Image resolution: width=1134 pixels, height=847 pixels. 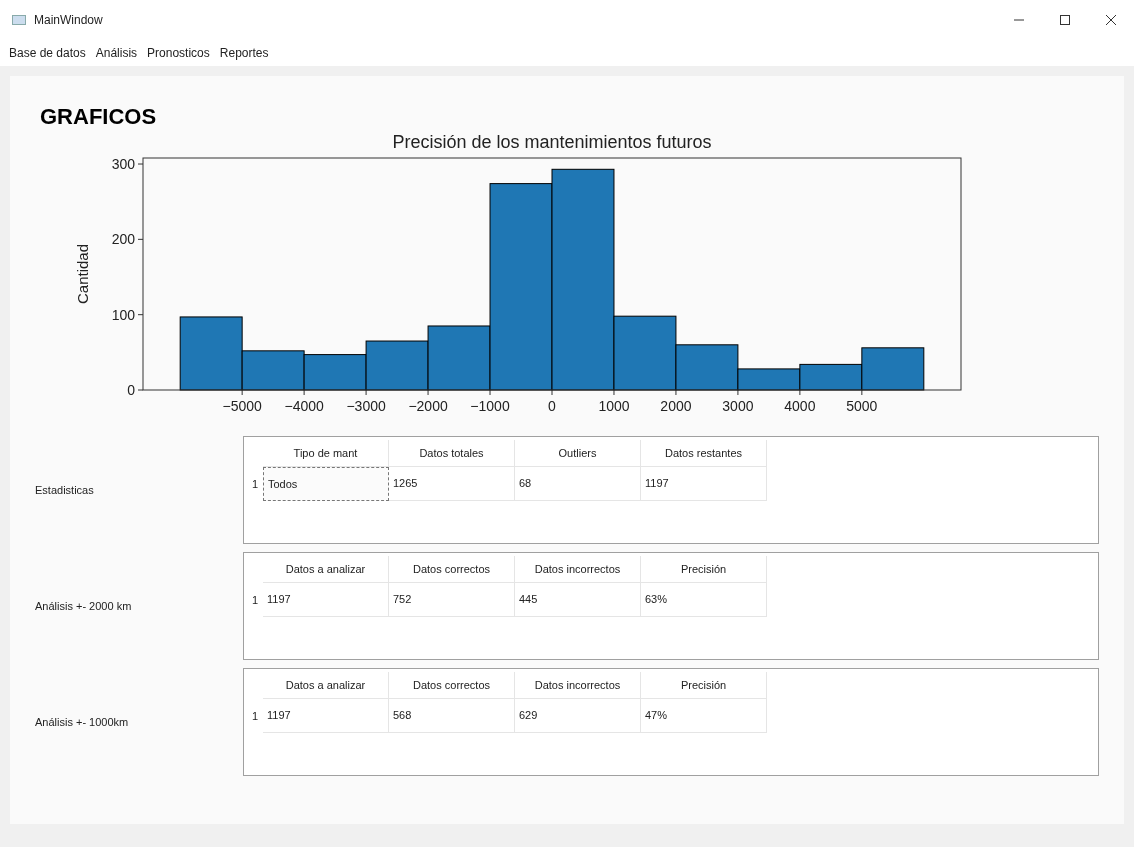 What do you see at coordinates (242, 406) in the screenshot?
I see `x-tick-label: −5000` at bounding box center [242, 406].